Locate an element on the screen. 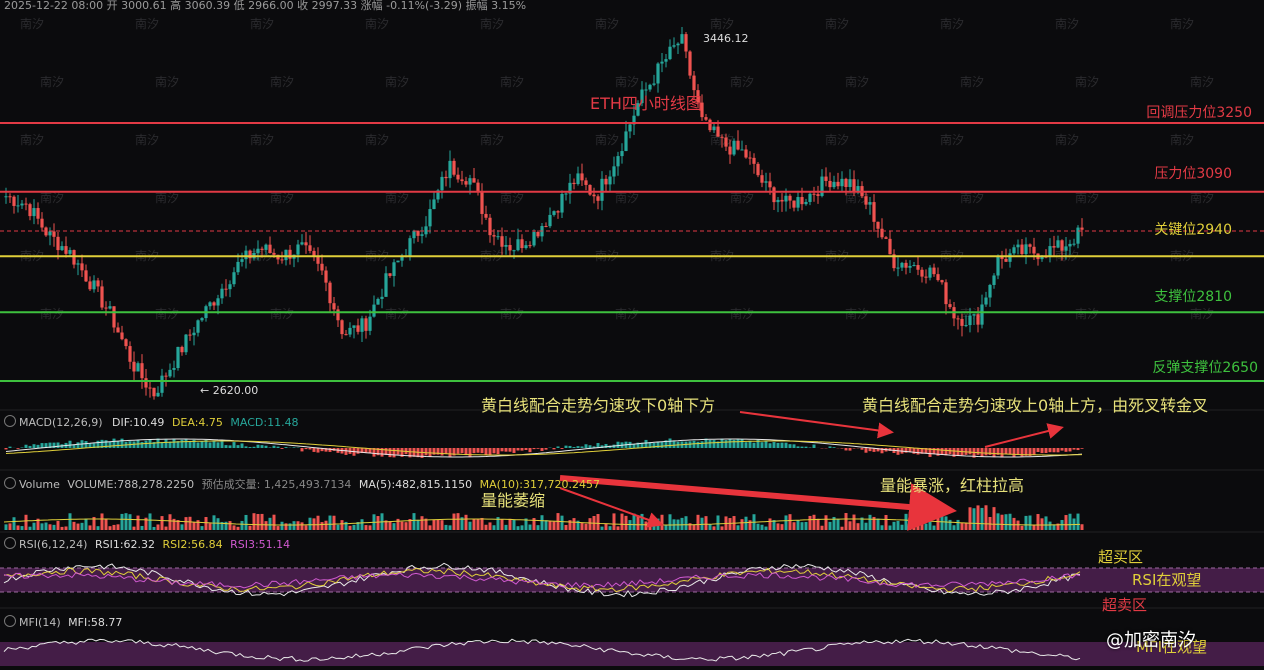  date: 2025-12-22 08:00 is located at coordinates (53, 6).